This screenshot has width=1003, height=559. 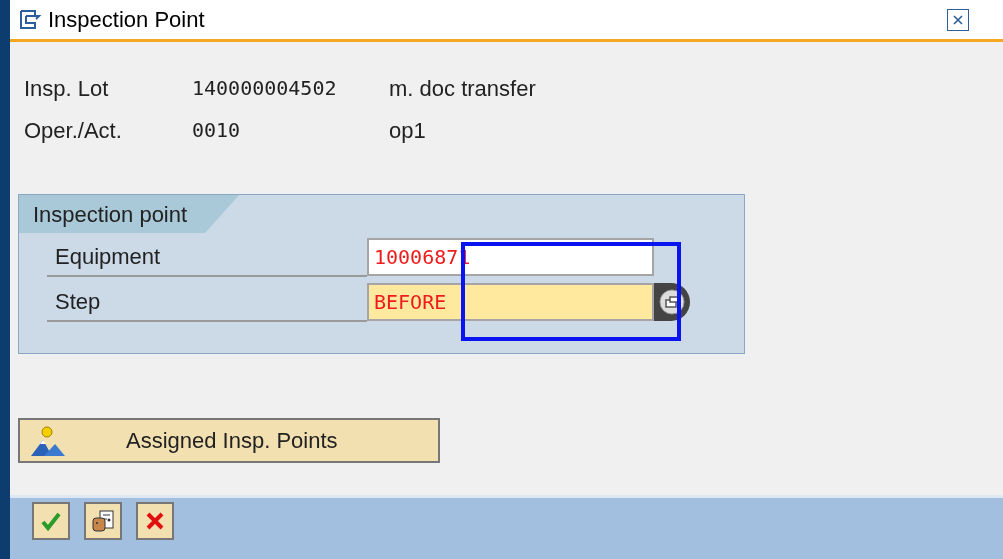 I want to click on document-face-icon, so click(x=103, y=521).